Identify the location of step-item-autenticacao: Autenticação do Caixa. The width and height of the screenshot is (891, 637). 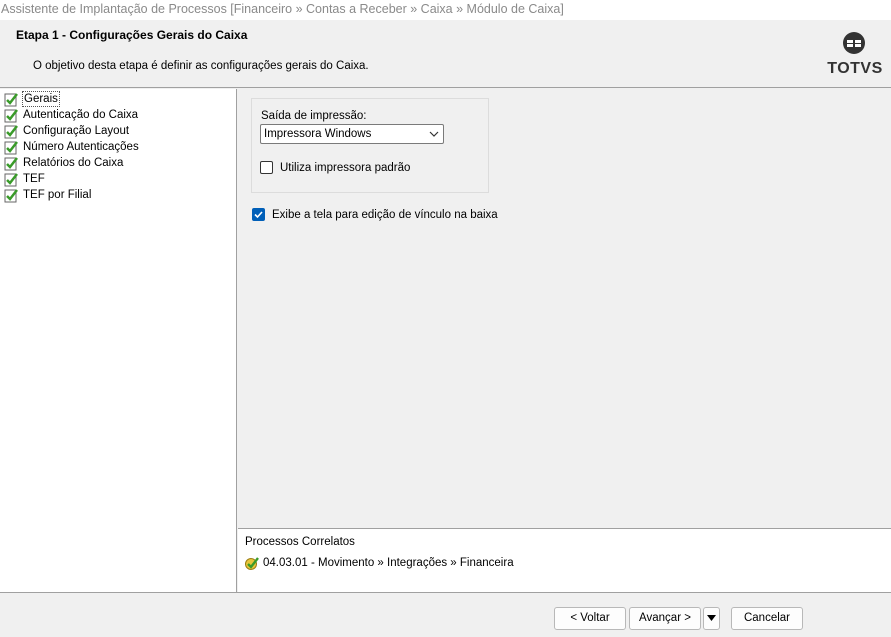
(71, 115).